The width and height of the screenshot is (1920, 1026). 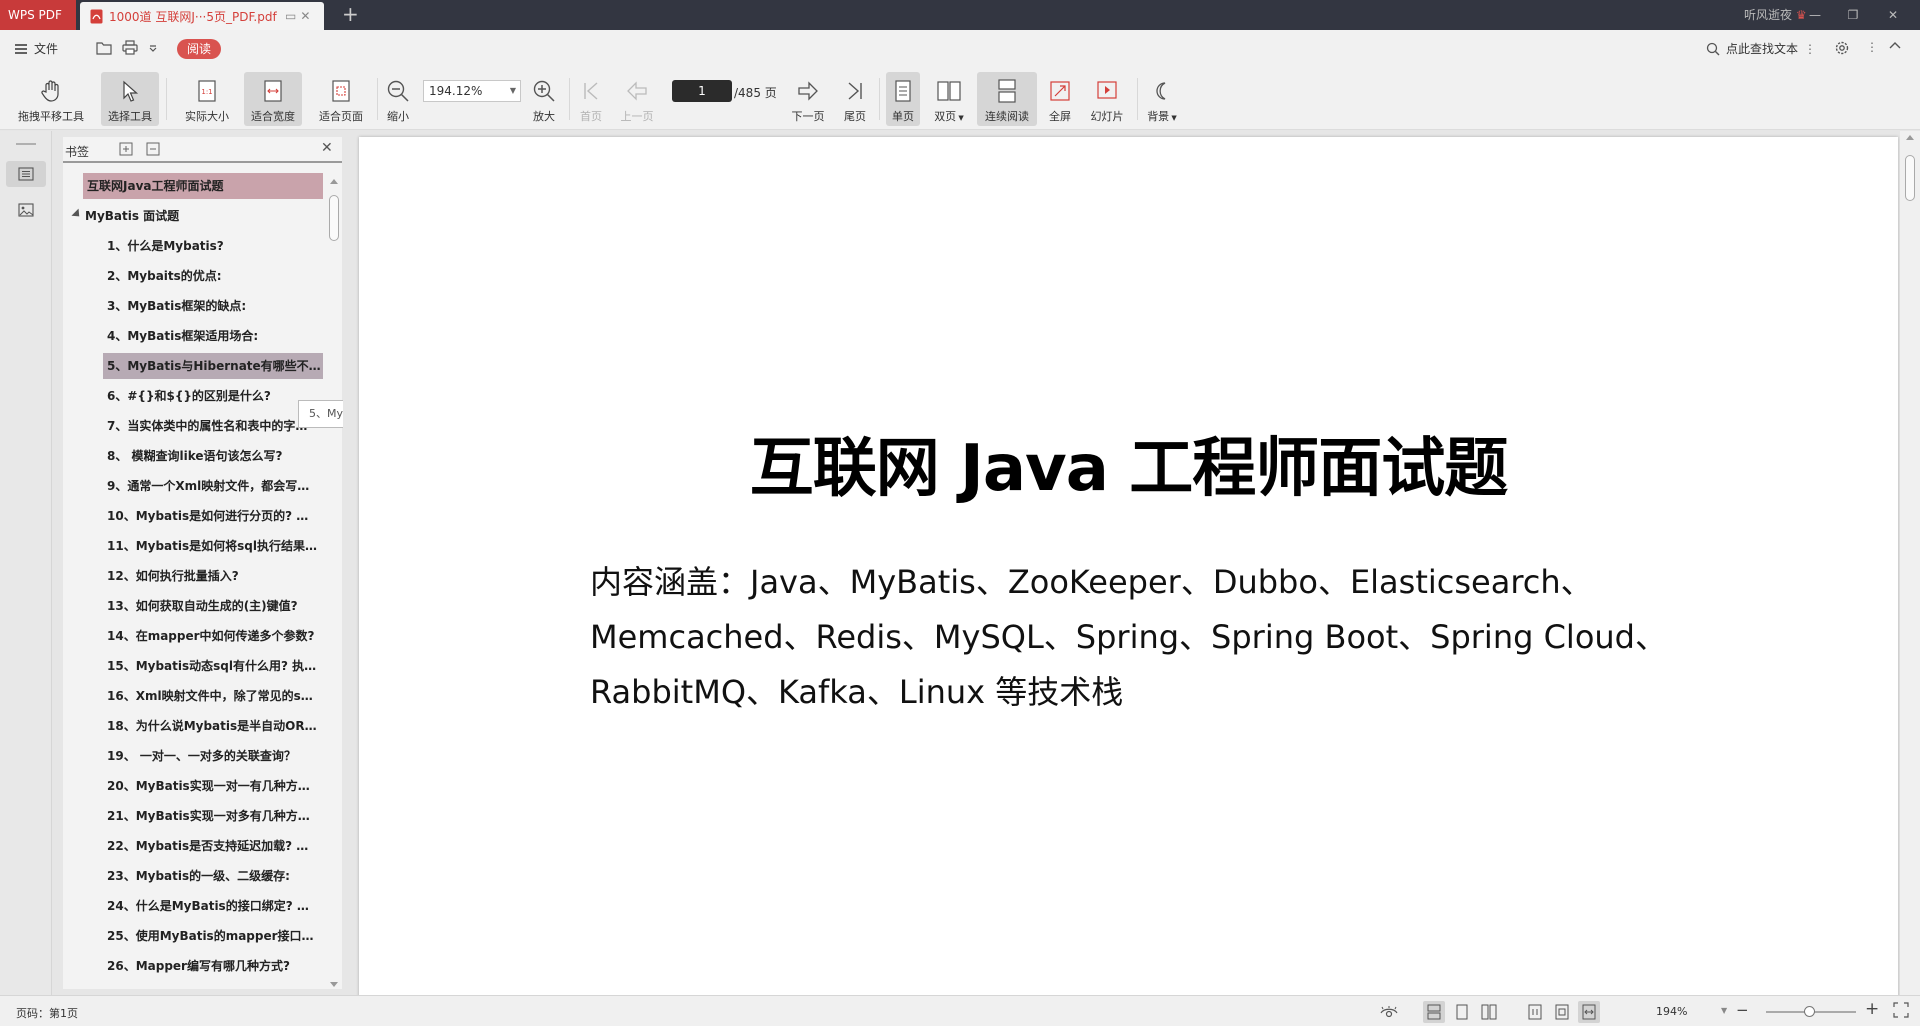 What do you see at coordinates (1489, 1012) in the screenshot?
I see `double-view-button` at bounding box center [1489, 1012].